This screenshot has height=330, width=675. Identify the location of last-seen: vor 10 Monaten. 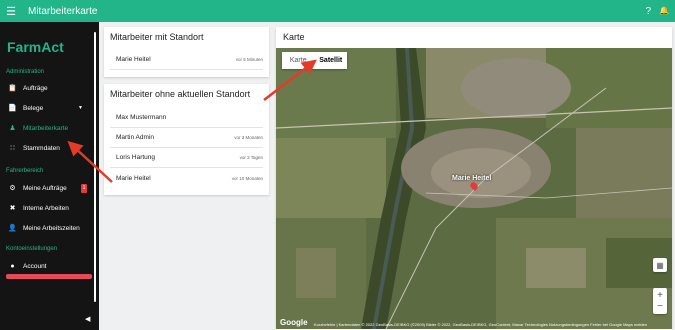
(247, 178).